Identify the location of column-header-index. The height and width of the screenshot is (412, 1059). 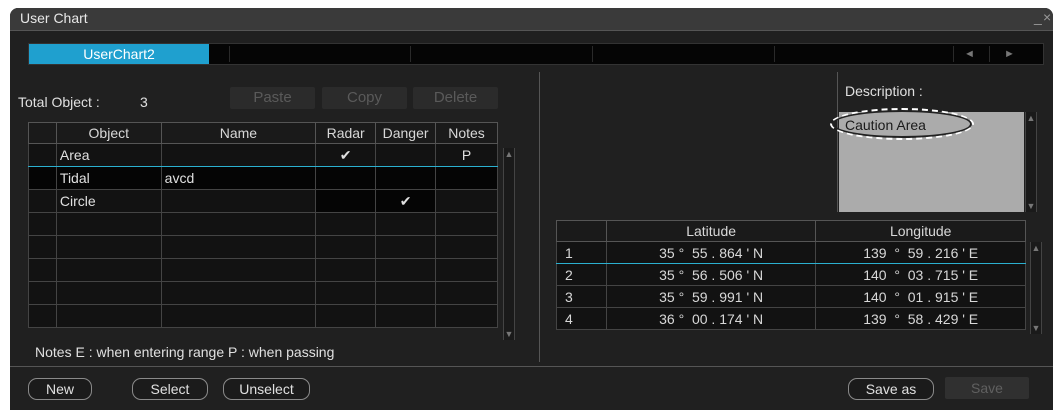
(581, 231).